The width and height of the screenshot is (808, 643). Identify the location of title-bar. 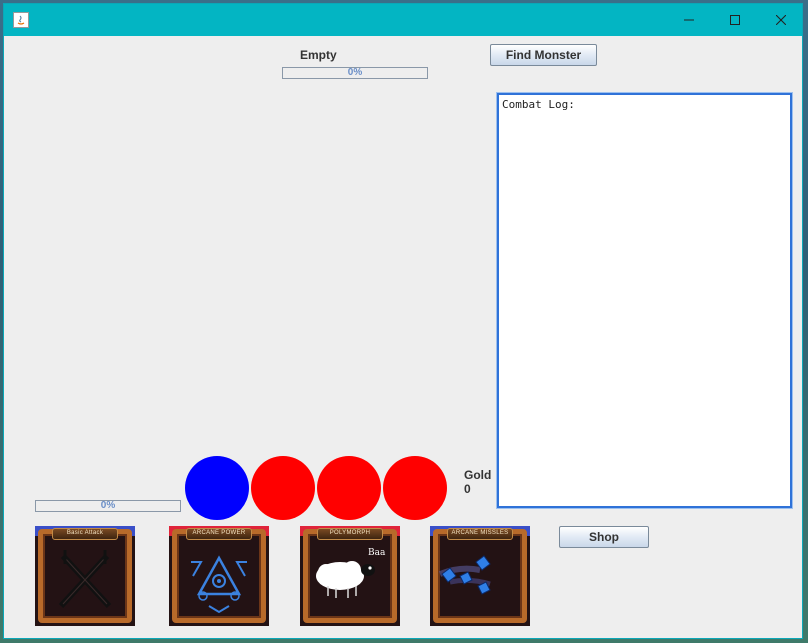
(403, 20).